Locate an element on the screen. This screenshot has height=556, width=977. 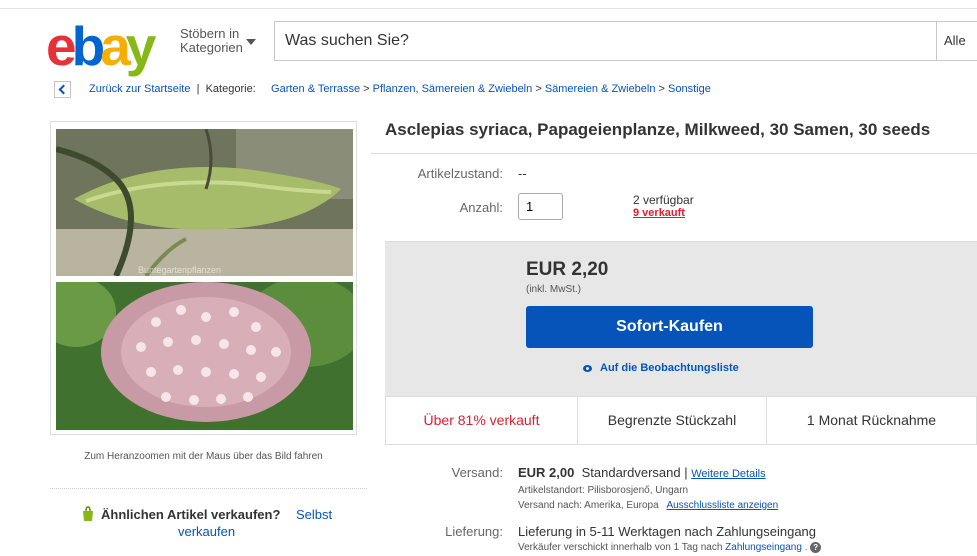
watchlist-label: Auf die Beobachtungsliste is located at coordinates (669, 368).